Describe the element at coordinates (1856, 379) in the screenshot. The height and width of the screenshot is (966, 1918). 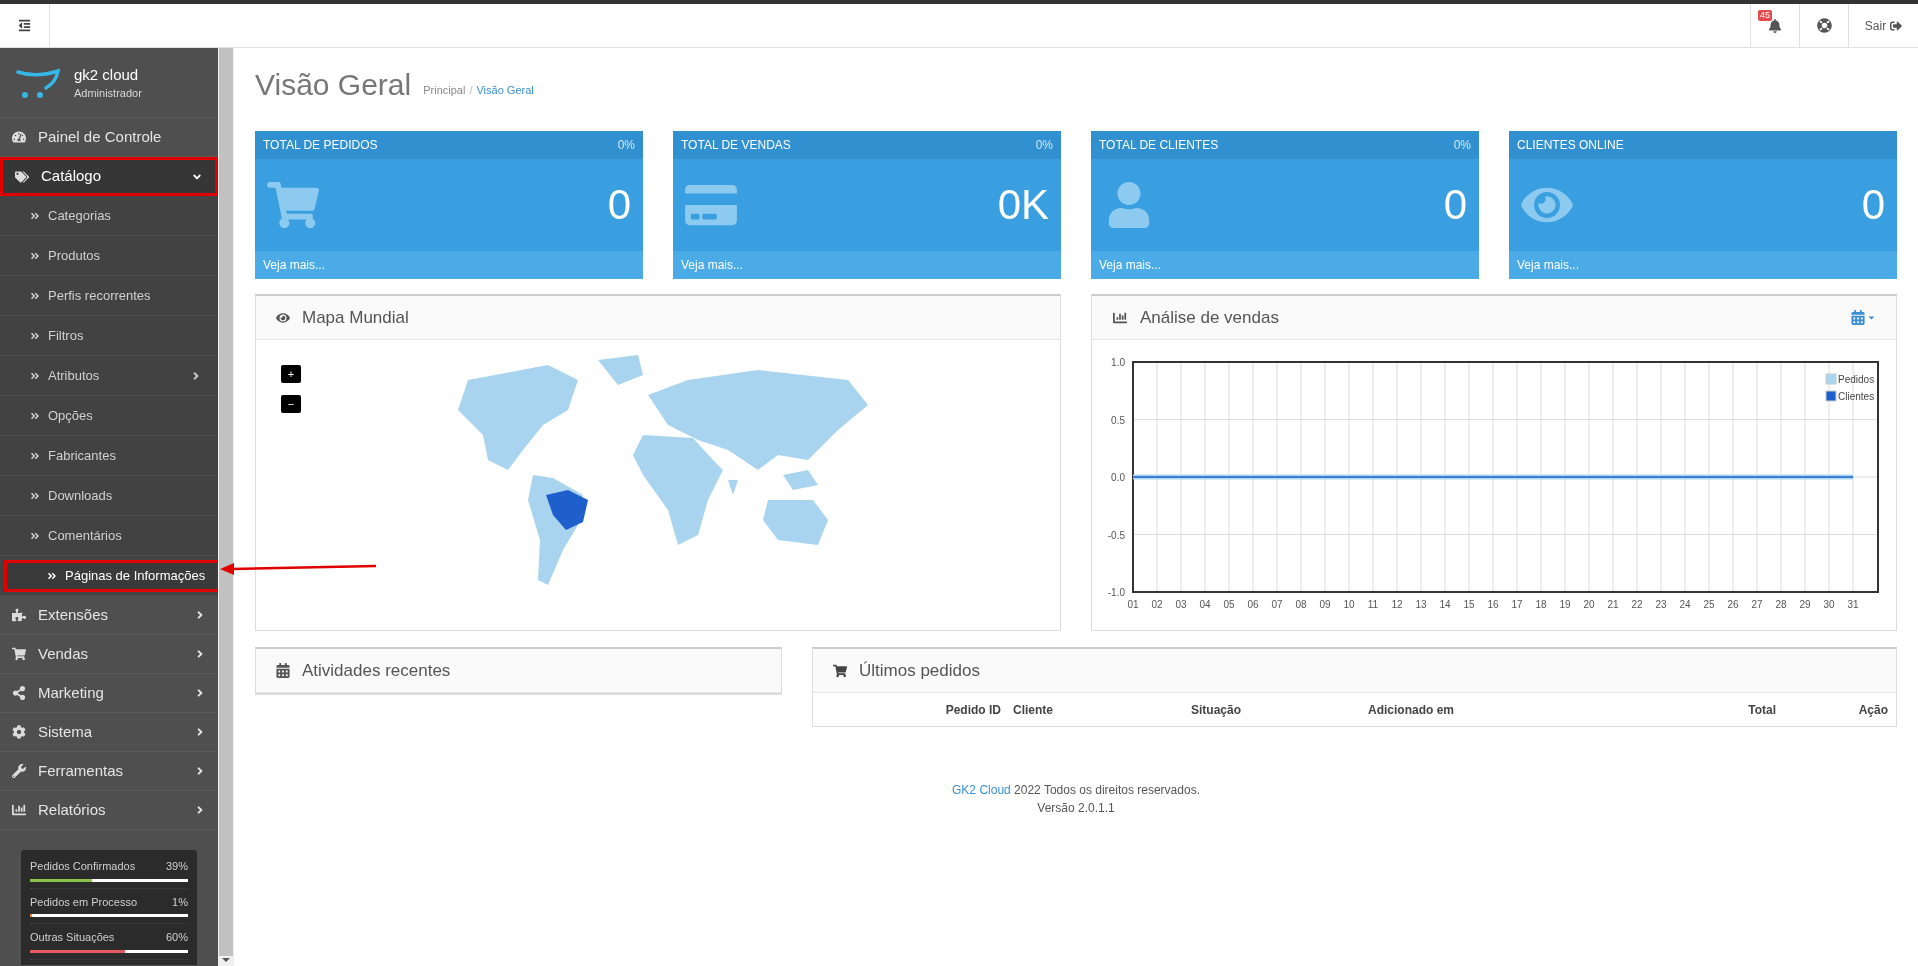
I see `legend-label: Pedidos` at that location.